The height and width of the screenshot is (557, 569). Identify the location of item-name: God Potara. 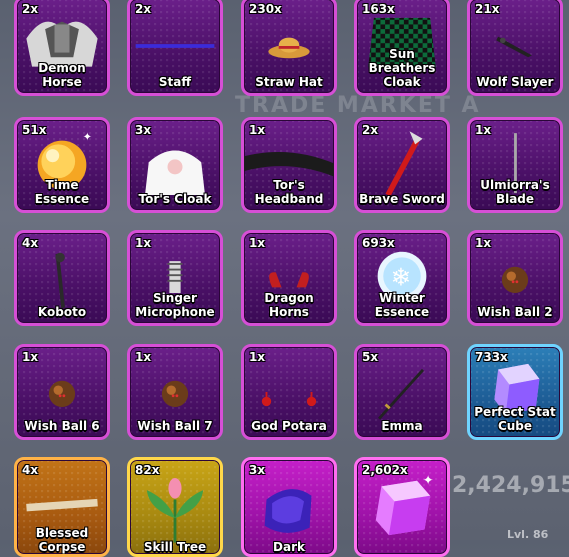
(289, 426).